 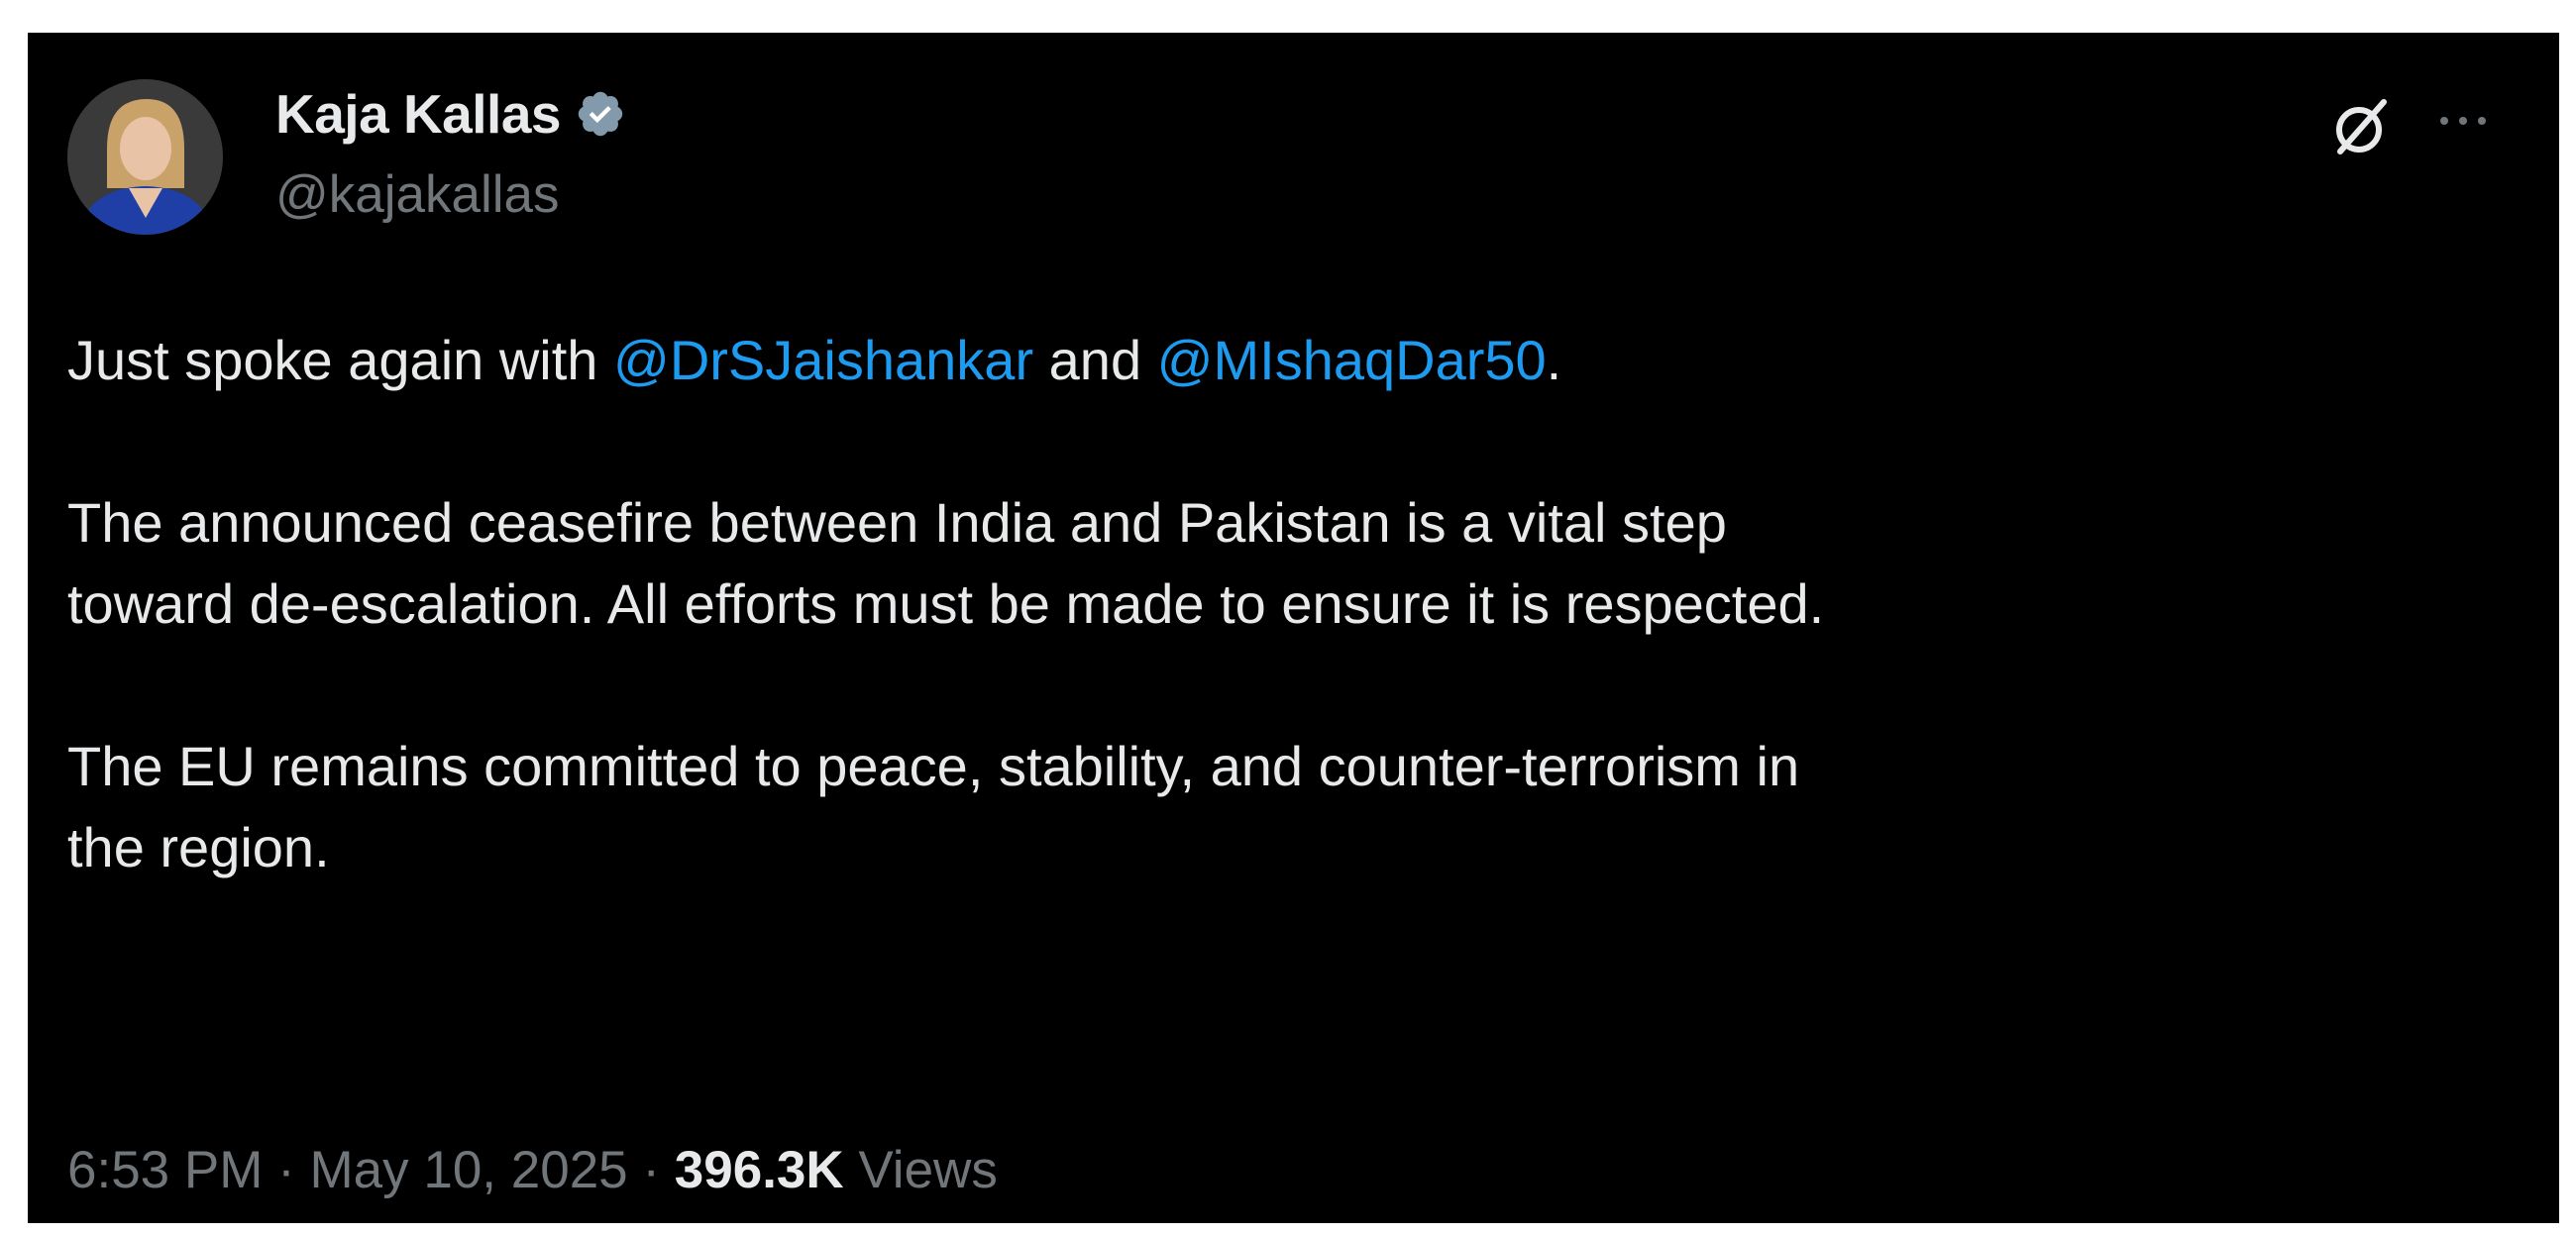 What do you see at coordinates (1554, 360) in the screenshot?
I see `tweet-text-segment: .` at bounding box center [1554, 360].